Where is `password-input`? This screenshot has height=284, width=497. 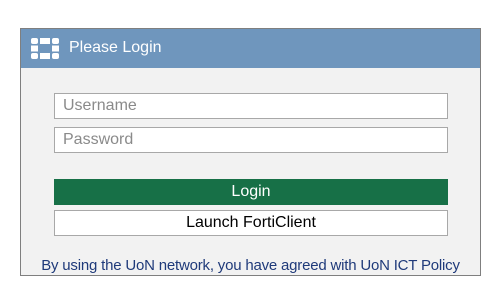
password-input is located at coordinates (251, 140).